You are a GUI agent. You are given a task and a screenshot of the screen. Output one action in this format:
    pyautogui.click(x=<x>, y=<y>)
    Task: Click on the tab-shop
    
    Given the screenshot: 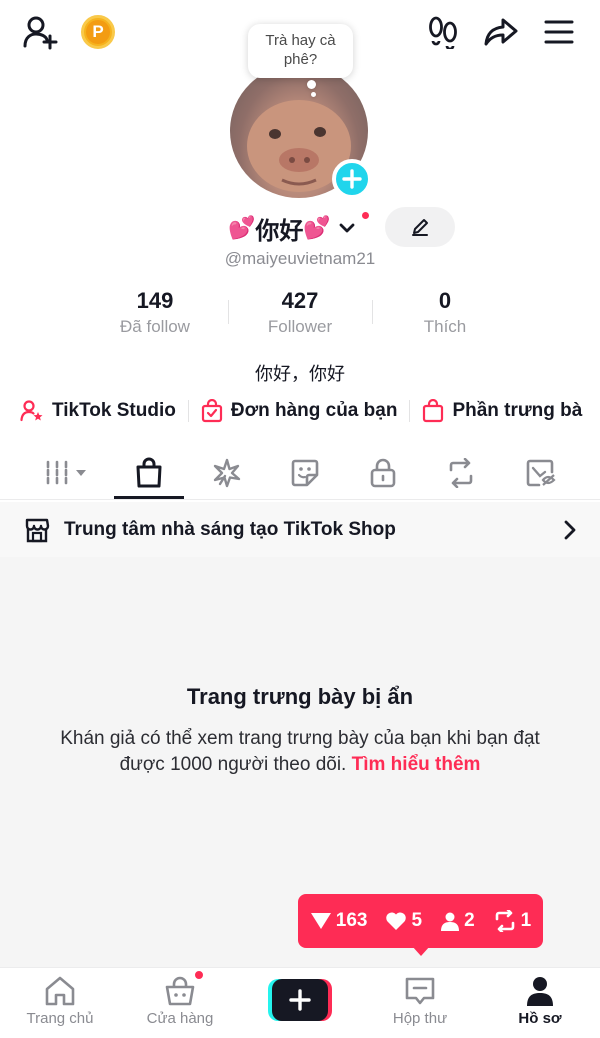 What is the action you would take?
    pyautogui.click(x=149, y=473)
    